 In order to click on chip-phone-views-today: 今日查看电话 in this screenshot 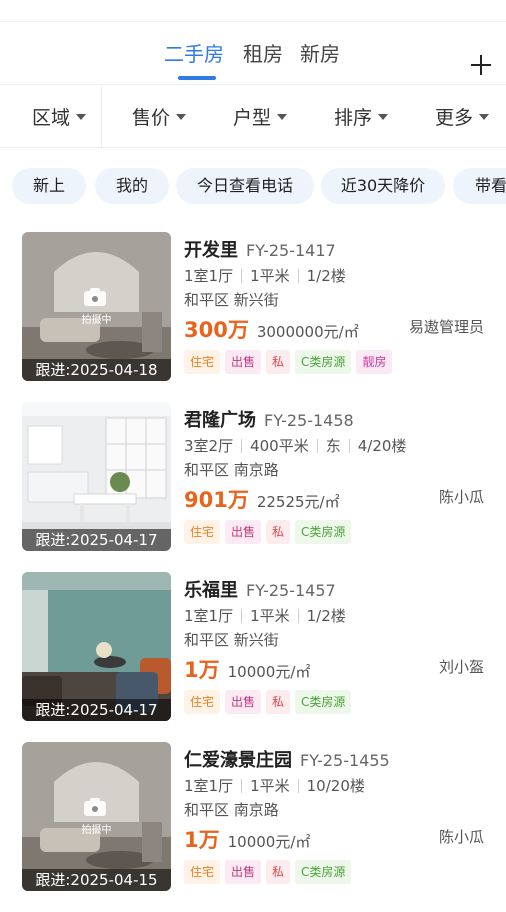, I will do `click(245, 186)`.